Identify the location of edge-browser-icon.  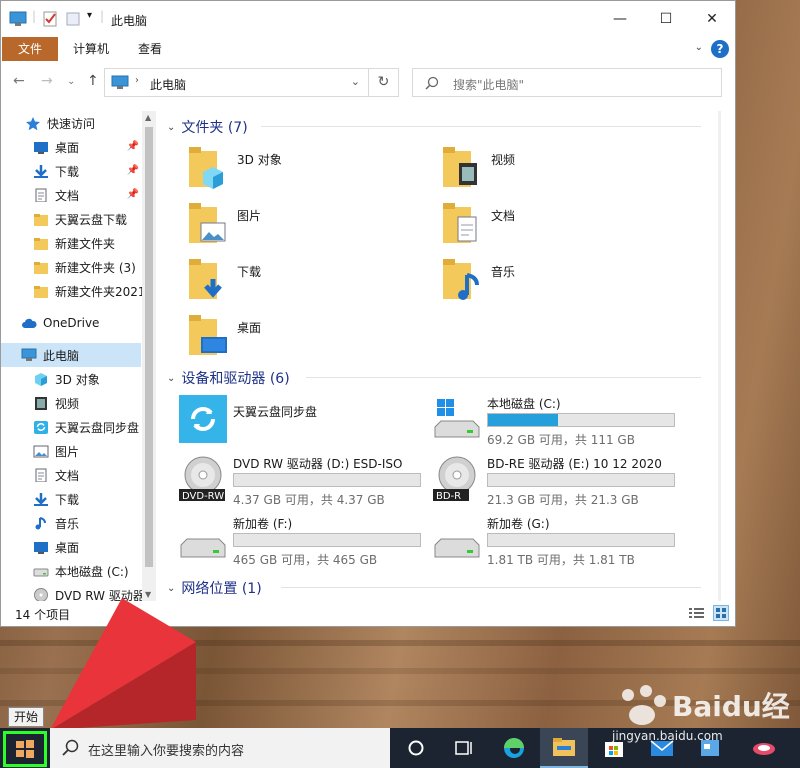
(514, 748).